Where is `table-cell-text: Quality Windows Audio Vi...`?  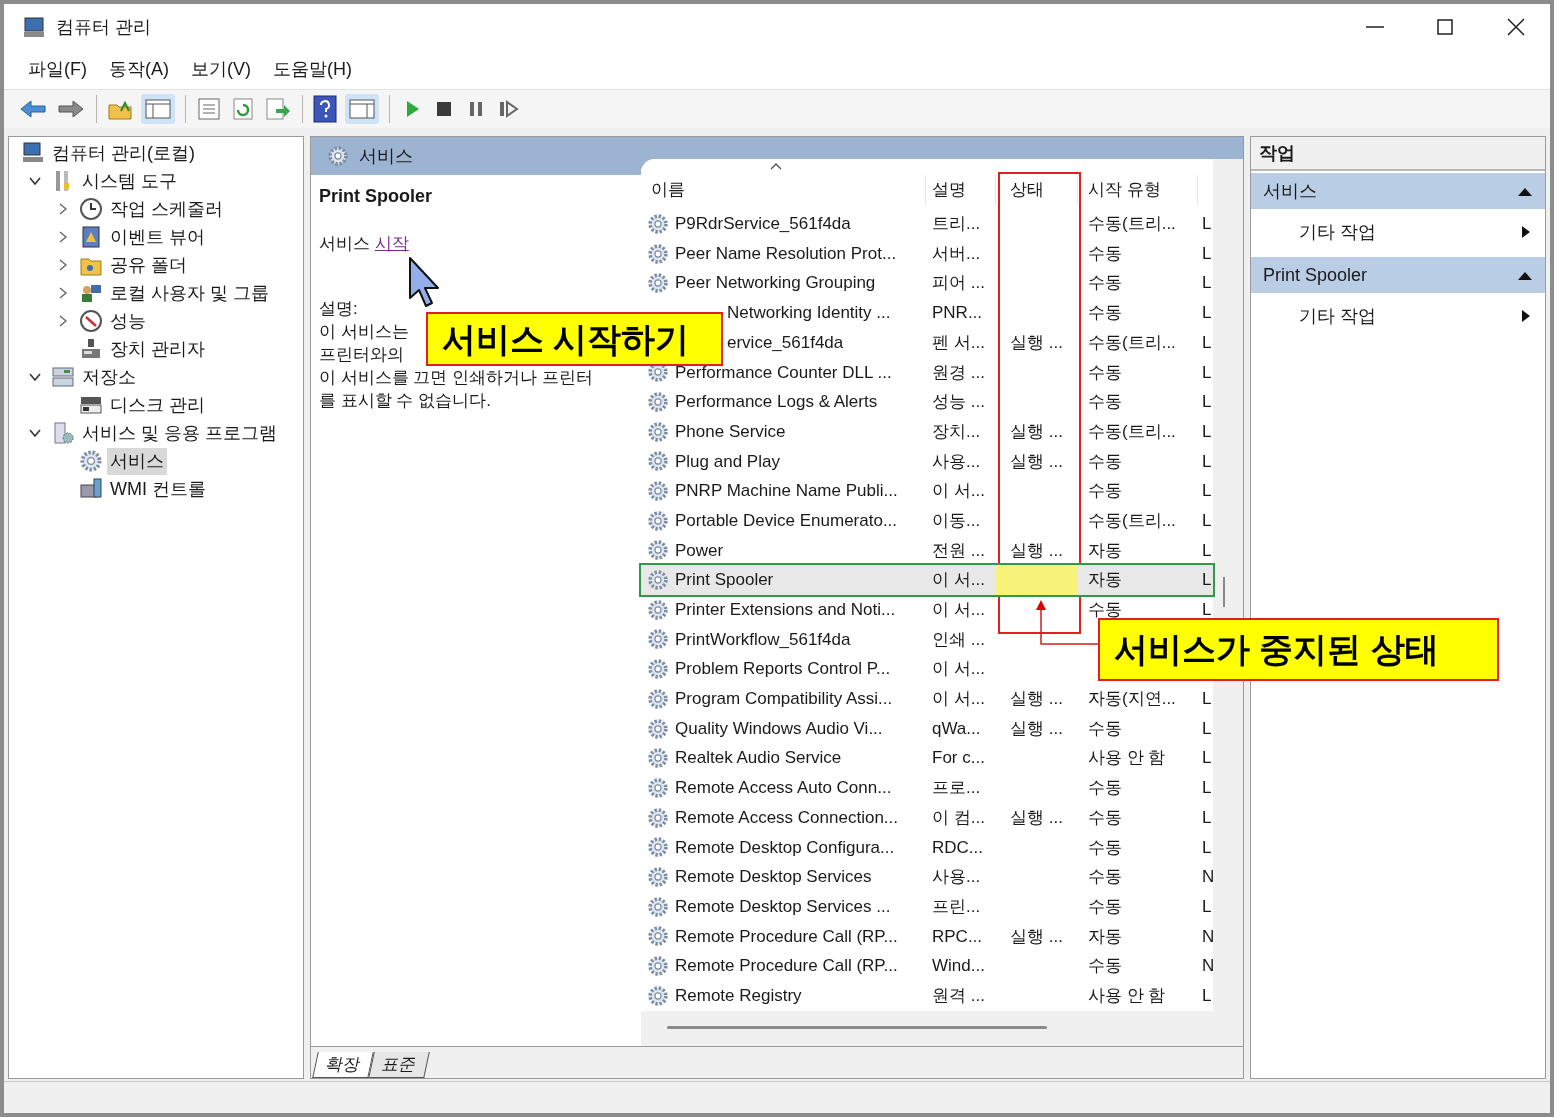 table-cell-text: Quality Windows Audio Vi... is located at coordinates (779, 728).